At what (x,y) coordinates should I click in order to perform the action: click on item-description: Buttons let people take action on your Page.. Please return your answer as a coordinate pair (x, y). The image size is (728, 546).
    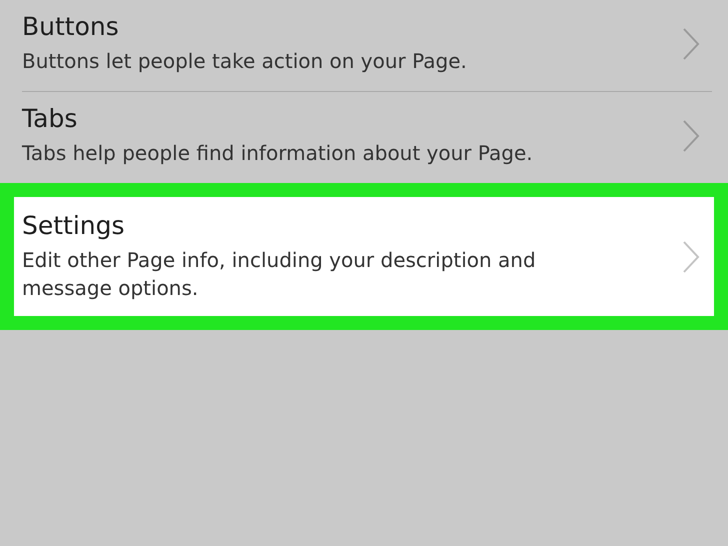
    Looking at the image, I should click on (245, 61).